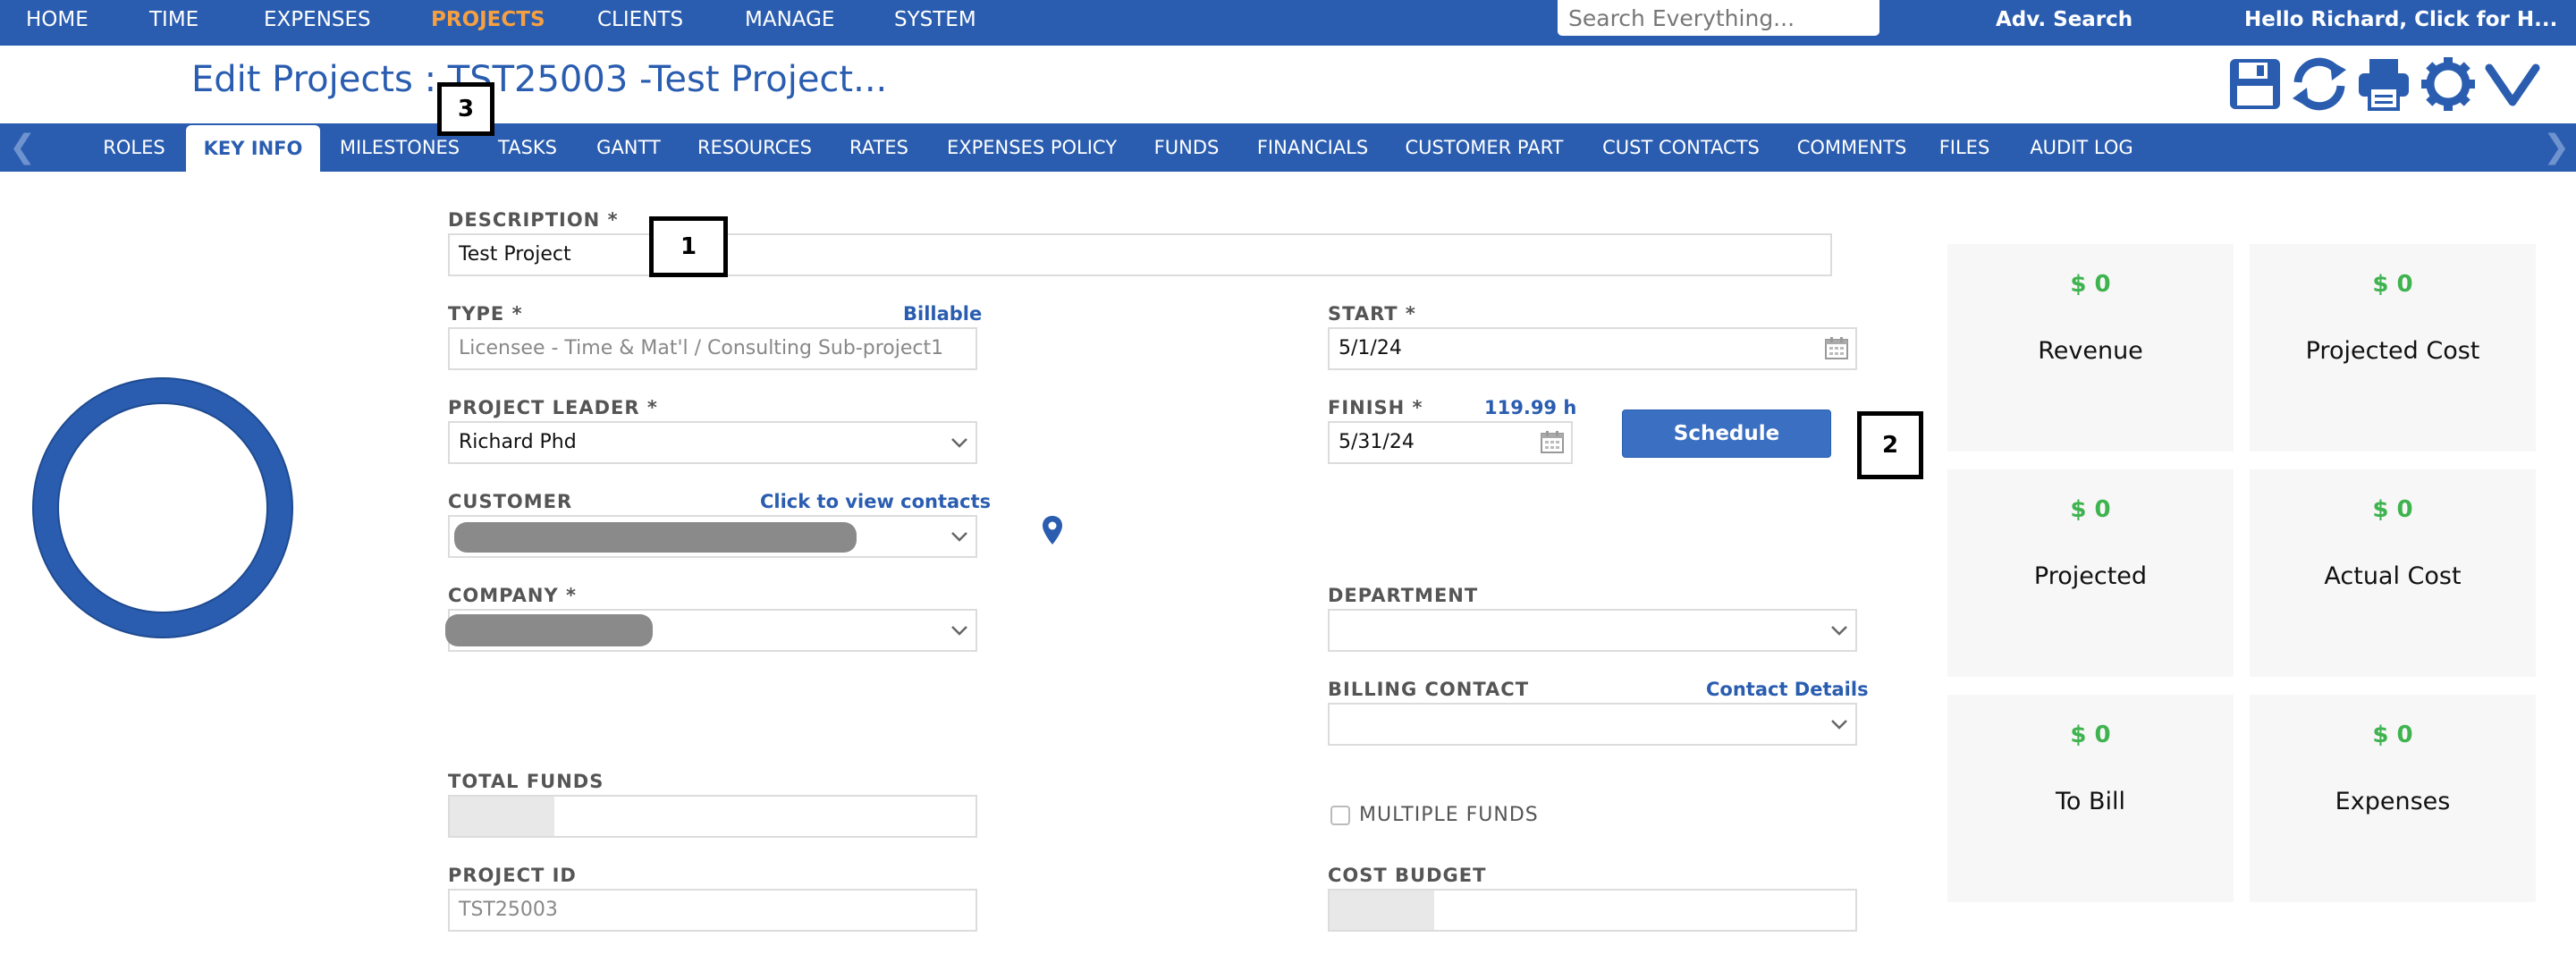  What do you see at coordinates (1429, 689) in the screenshot?
I see `billing-contact-label: BILLING CONTACT` at bounding box center [1429, 689].